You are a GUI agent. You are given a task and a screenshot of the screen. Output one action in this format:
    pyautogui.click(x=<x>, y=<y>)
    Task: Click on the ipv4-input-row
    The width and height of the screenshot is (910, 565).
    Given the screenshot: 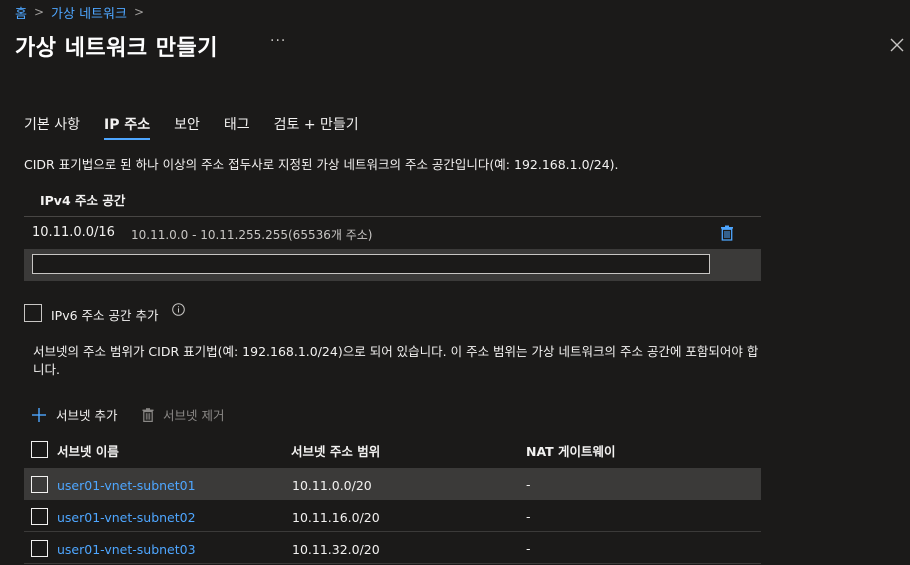 What is the action you would take?
    pyautogui.click(x=392, y=265)
    